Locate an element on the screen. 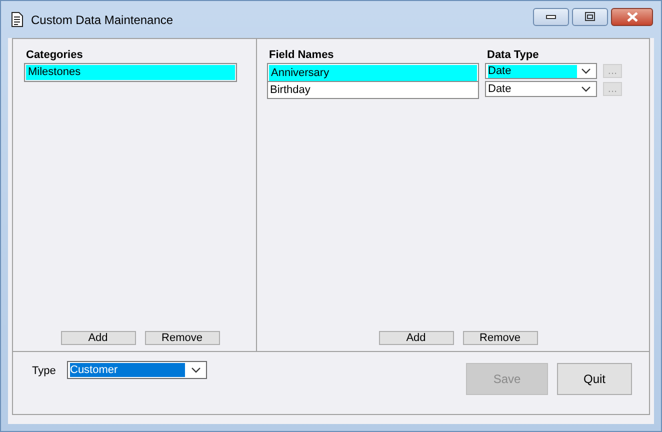 The image size is (662, 432). maximize-button is located at coordinates (590, 17).